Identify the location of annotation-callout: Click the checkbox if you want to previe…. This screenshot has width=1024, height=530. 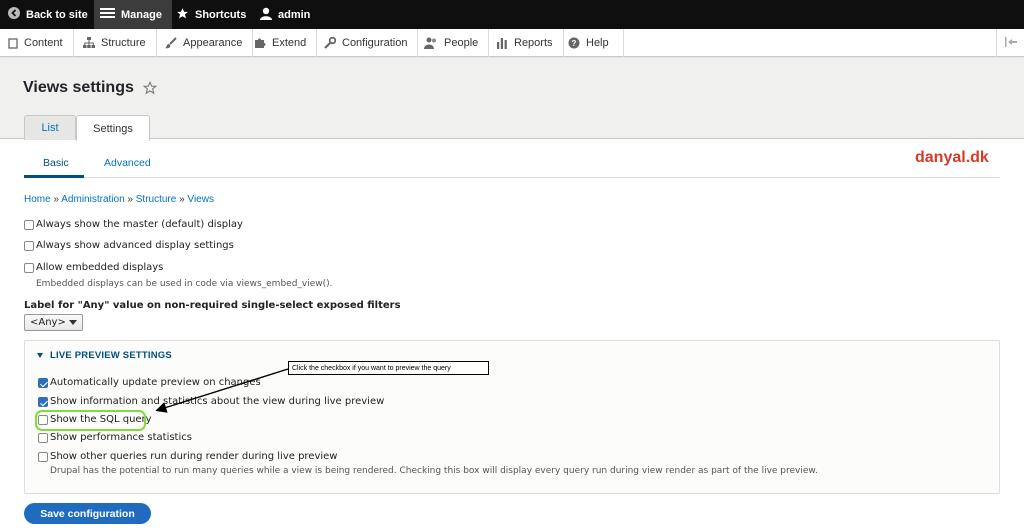
(388, 368).